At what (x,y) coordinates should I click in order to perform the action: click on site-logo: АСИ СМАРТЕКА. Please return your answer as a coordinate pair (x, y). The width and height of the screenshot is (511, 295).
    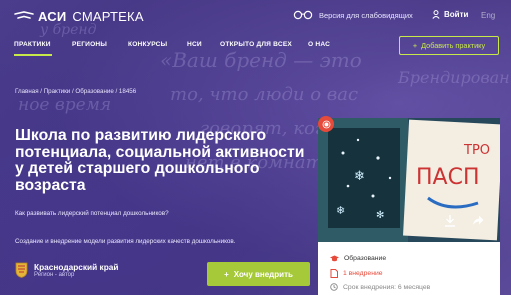
    Looking at the image, I should click on (79, 16).